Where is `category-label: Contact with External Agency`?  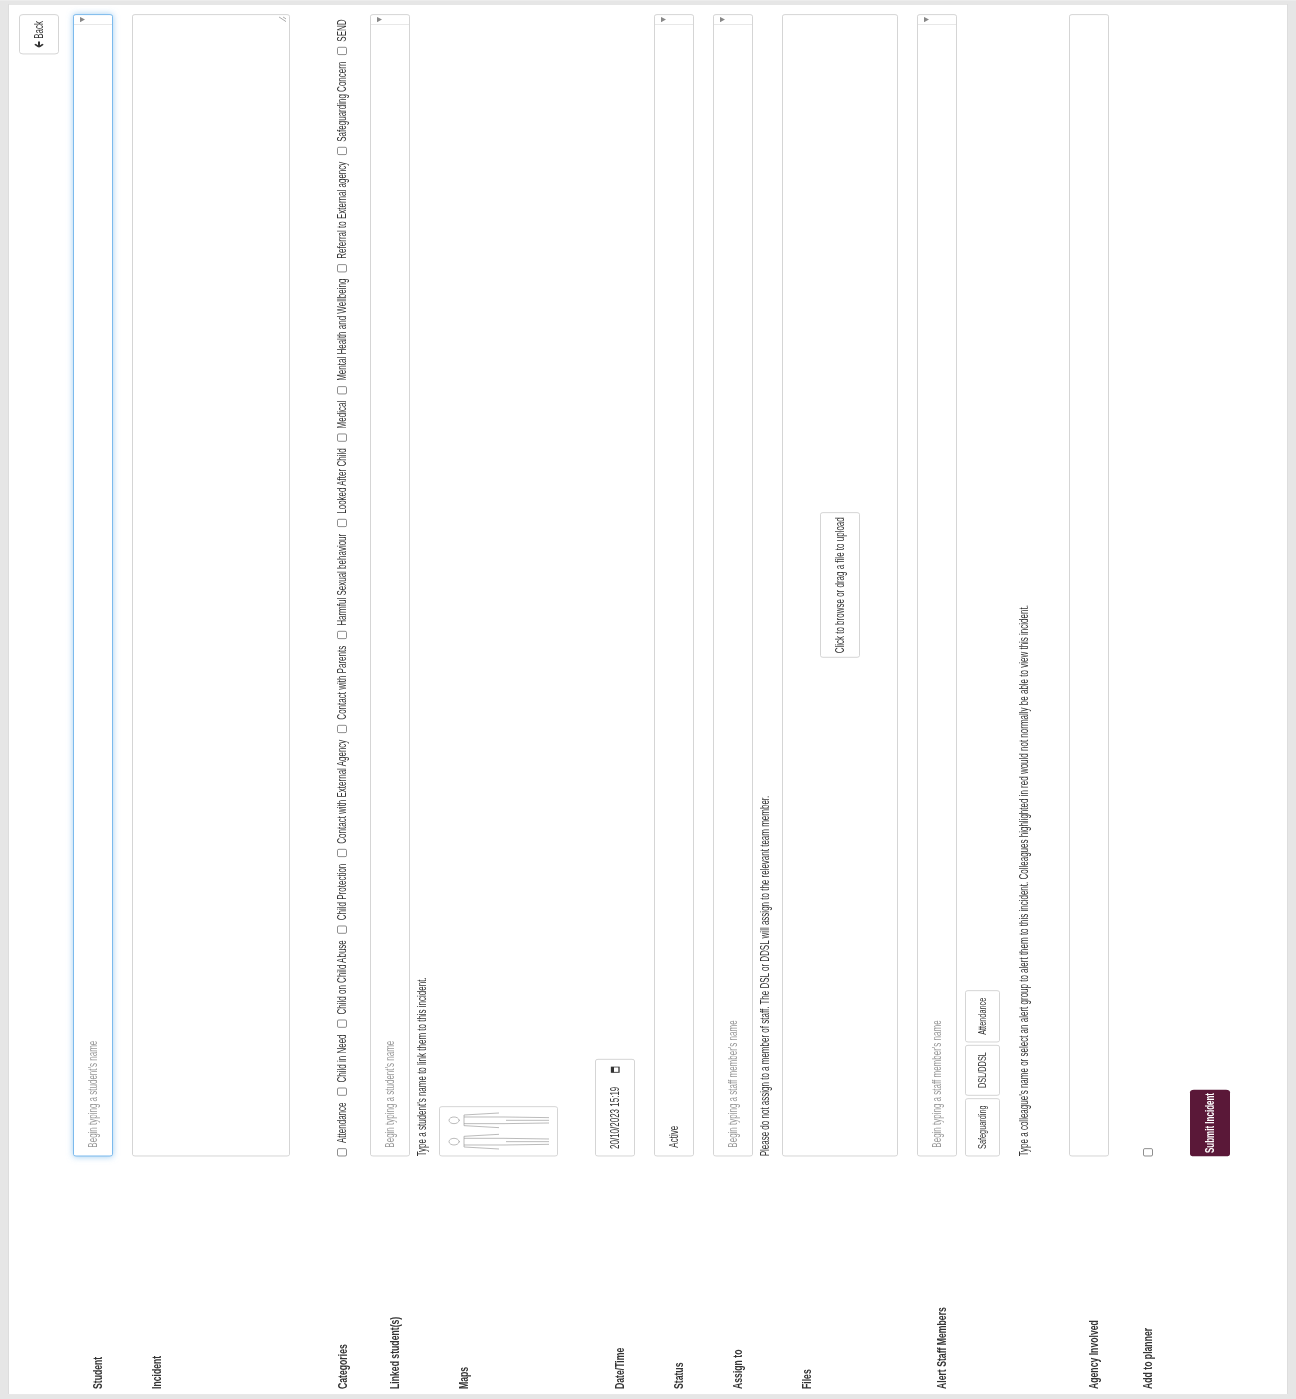 category-label: Contact with External Agency is located at coordinates (342, 791).